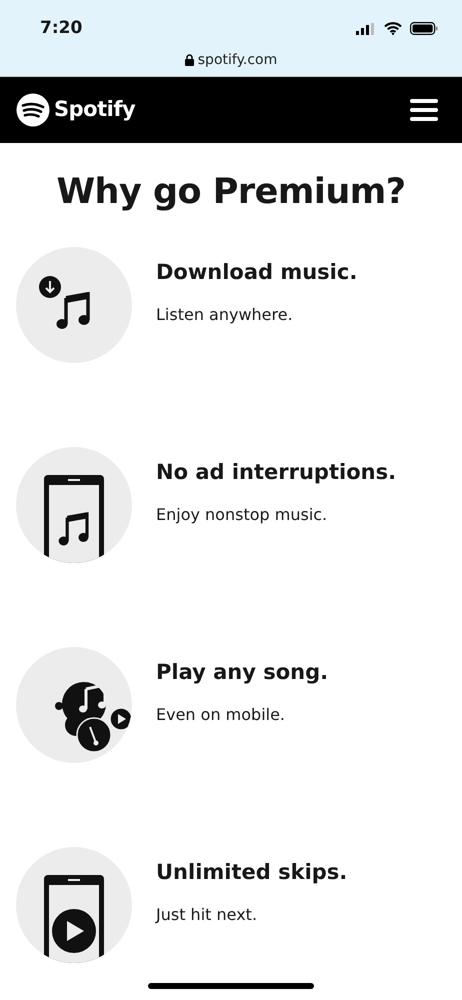 Image resolution: width=462 pixels, height=1000 pixels. I want to click on feature-description: Enjoy nonstop music., so click(242, 515).